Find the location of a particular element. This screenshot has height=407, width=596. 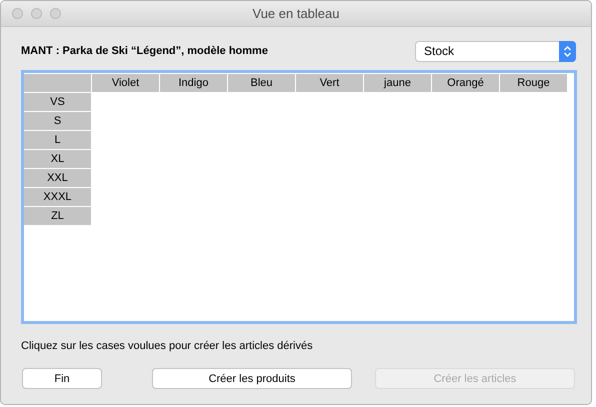

row-header: XL is located at coordinates (57, 159).